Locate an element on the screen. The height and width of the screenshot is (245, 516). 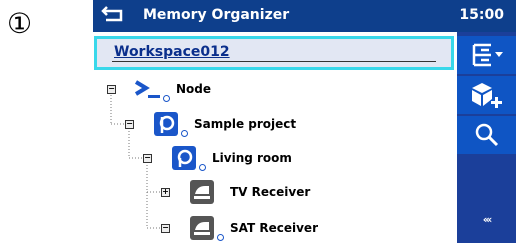
step-marker: ① is located at coordinates (20, 23).